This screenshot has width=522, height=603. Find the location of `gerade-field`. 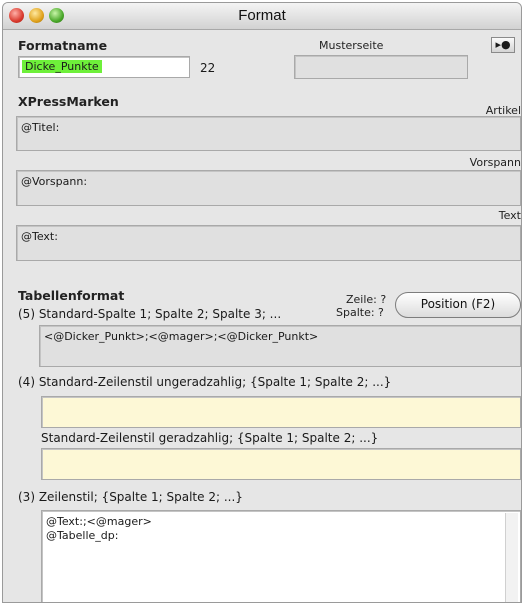

gerade-field is located at coordinates (281, 464).